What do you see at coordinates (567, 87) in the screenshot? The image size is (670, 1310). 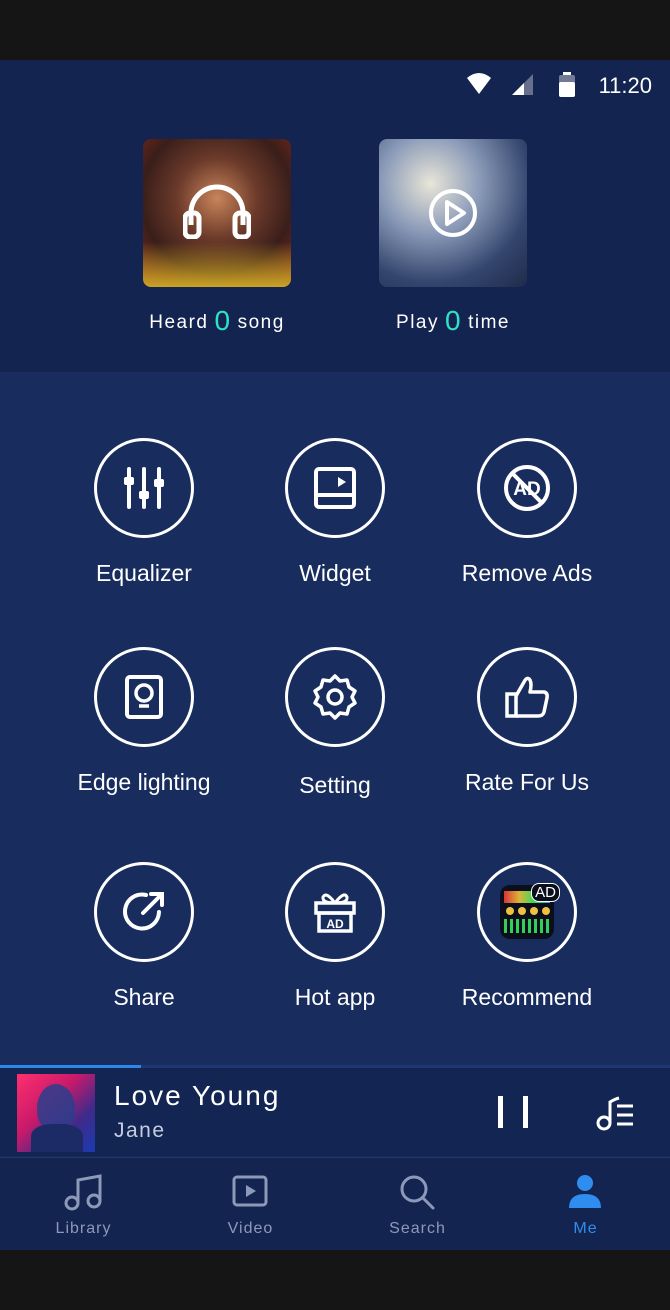 I see `battery-icon` at bounding box center [567, 87].